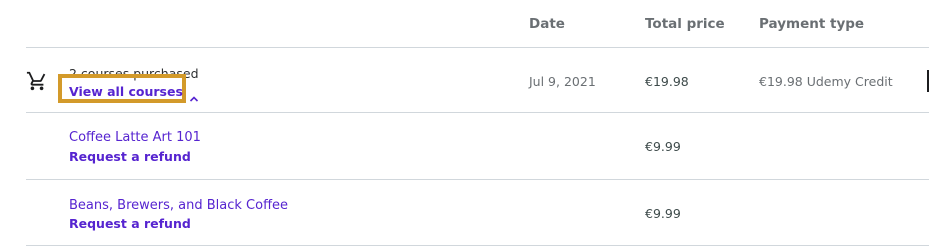 The height and width of the screenshot is (249, 929). Describe the element at coordinates (135, 137) in the screenshot. I see `course-title-link: Coffee Latte Art 101` at that location.